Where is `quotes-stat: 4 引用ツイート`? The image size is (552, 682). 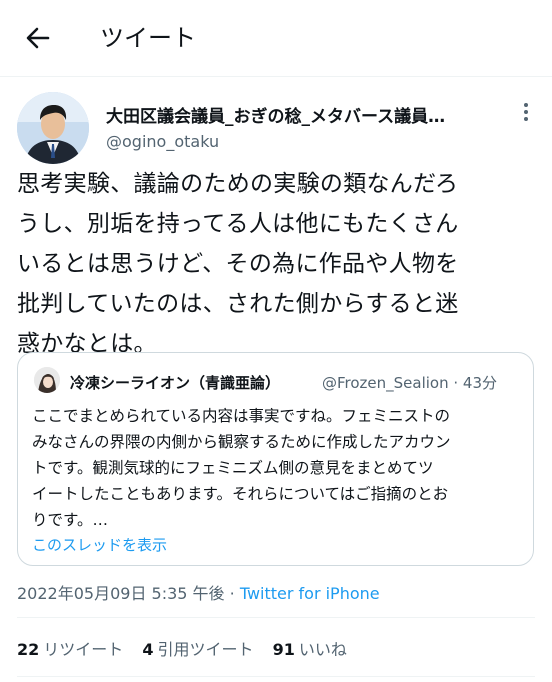
quotes-stat: 4 引用ツイート is located at coordinates (197, 649).